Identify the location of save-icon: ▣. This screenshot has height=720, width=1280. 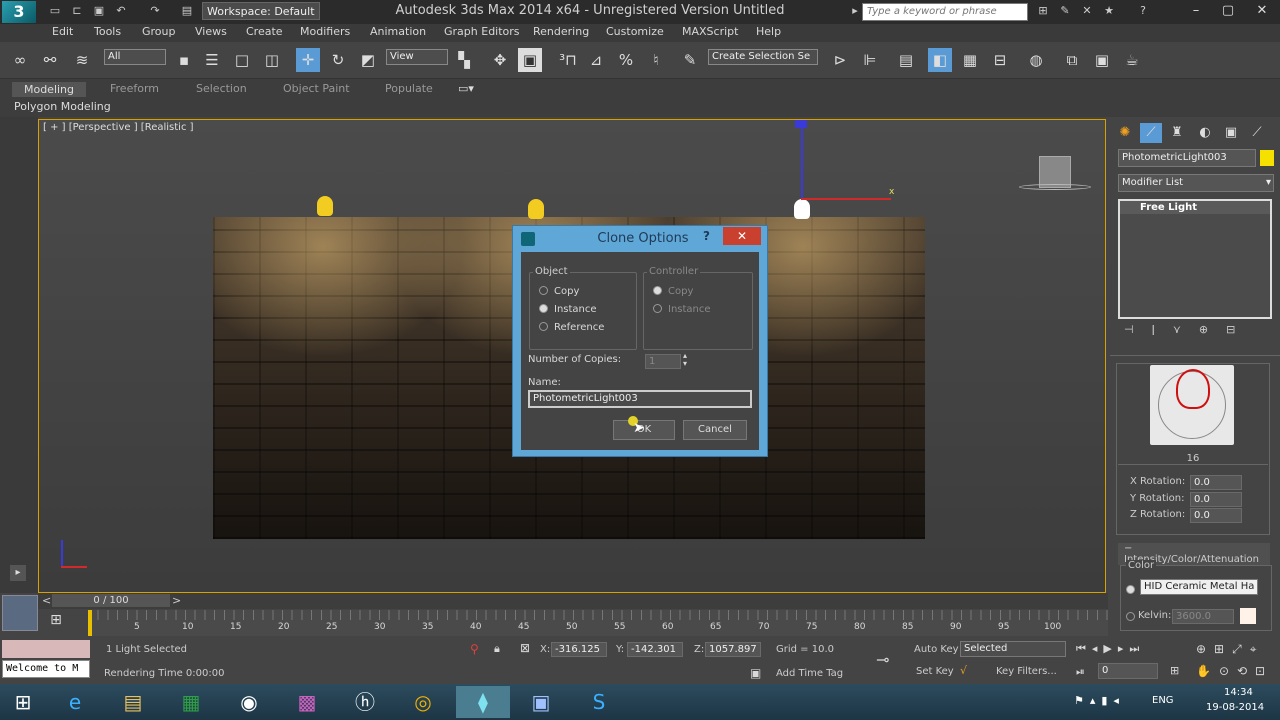
(99, 11).